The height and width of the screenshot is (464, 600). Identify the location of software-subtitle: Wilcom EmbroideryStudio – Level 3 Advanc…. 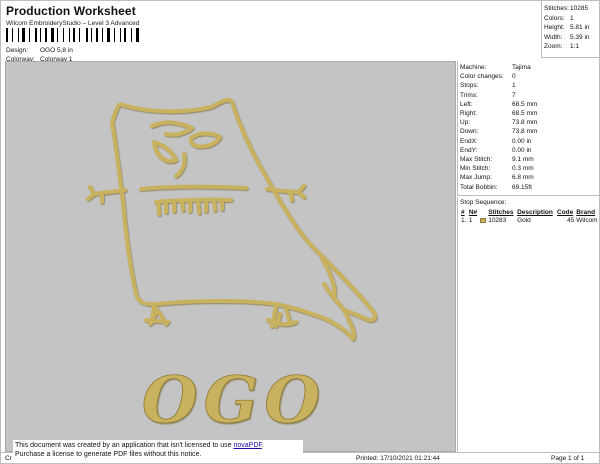
(73, 23).